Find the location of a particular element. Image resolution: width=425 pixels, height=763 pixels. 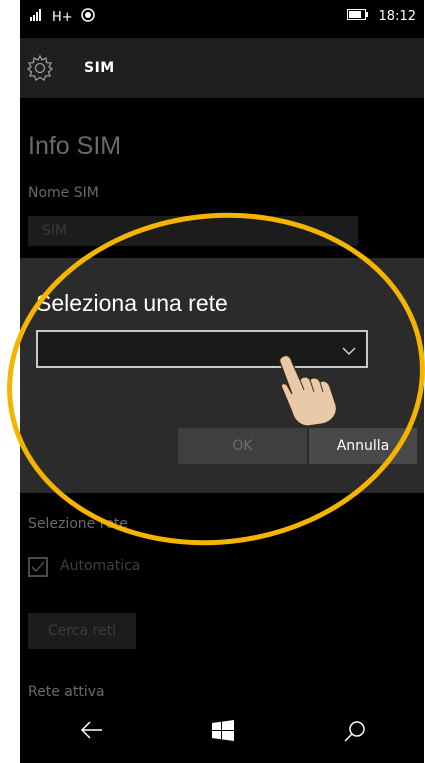

clock: 18:12 is located at coordinates (397, 16).